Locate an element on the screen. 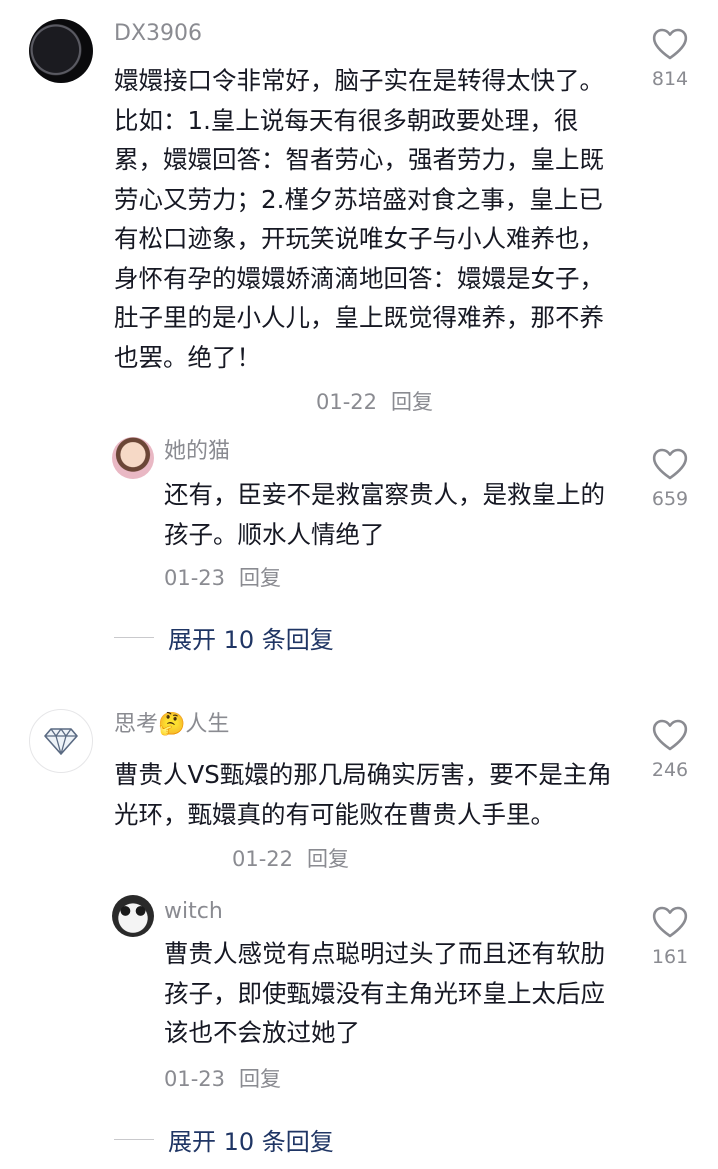 This screenshot has width=718, height=1169. like-button: 659 is located at coordinates (670, 479).